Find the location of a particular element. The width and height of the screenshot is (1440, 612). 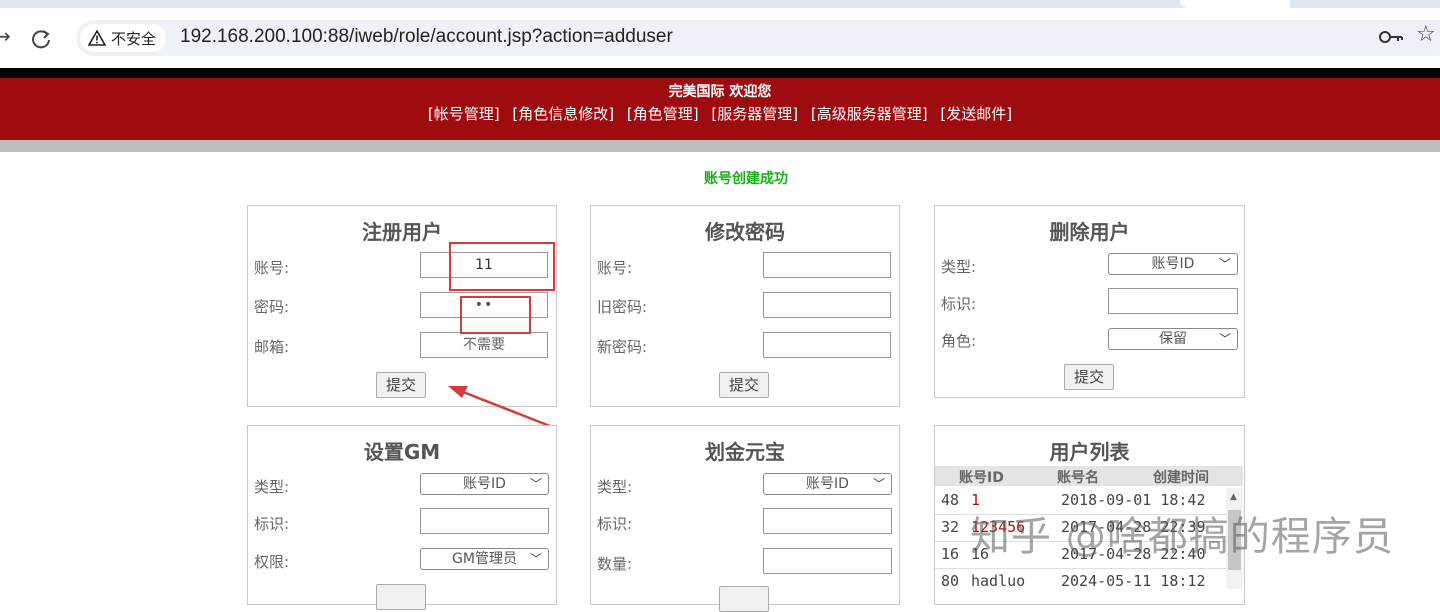

menu-account-management: [帐号管理] is located at coordinates (464, 114).